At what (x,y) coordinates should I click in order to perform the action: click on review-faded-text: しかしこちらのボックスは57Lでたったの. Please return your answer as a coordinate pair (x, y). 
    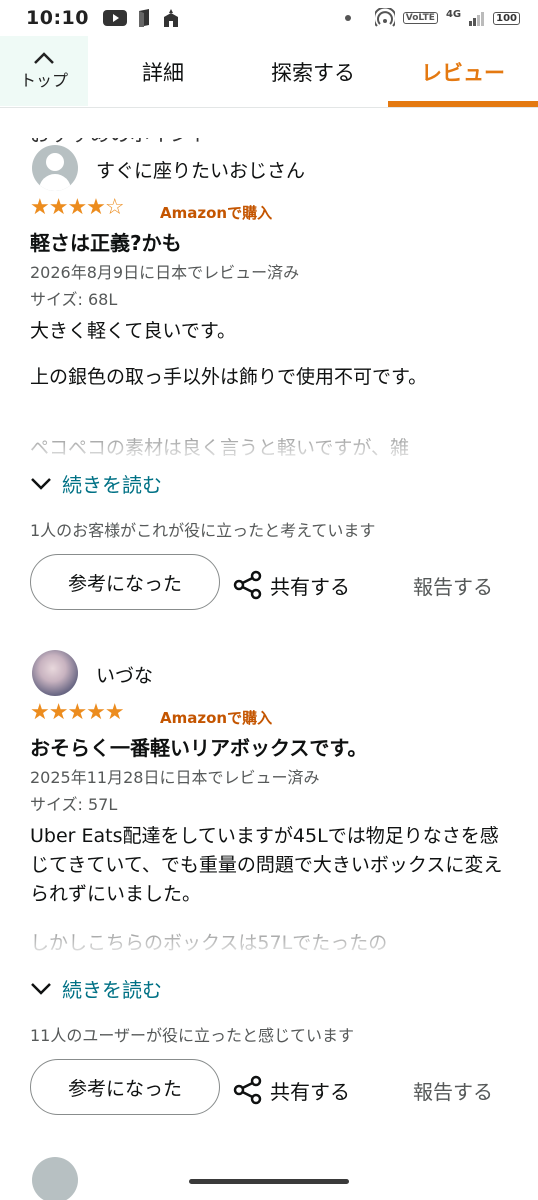
    Looking at the image, I should click on (270, 945).